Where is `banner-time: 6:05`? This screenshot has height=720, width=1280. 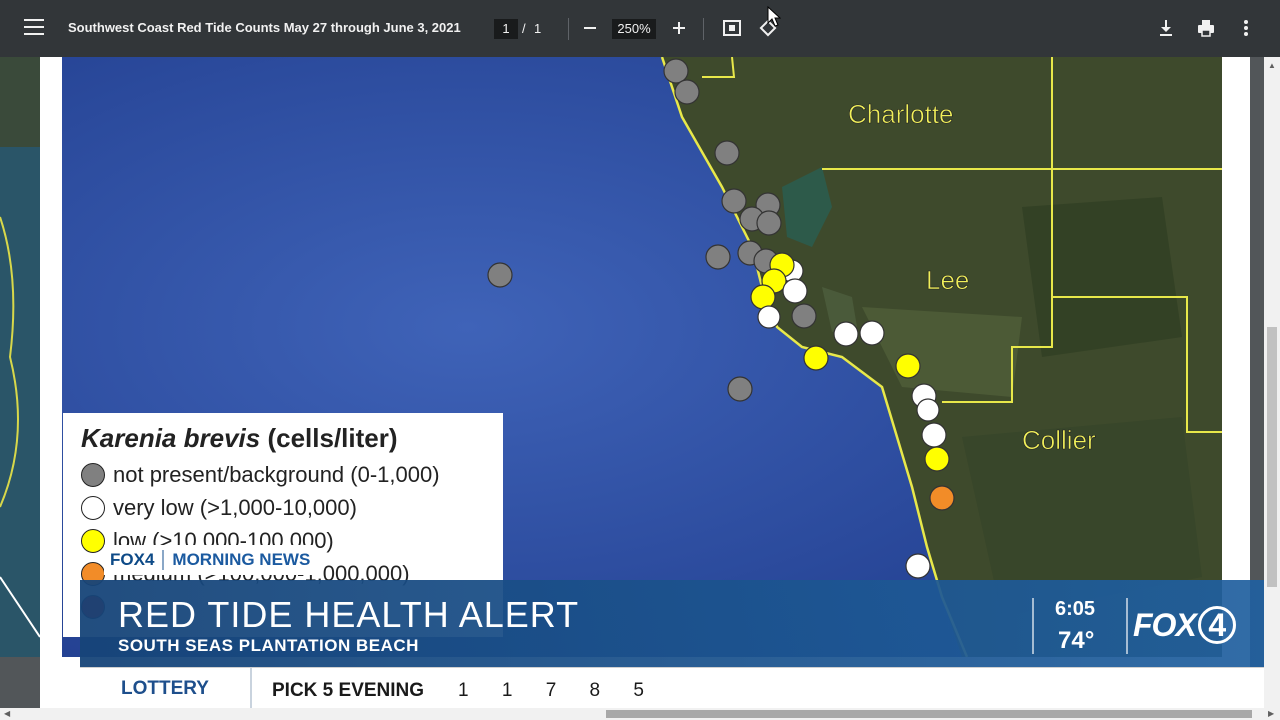 banner-time: 6:05 is located at coordinates (1075, 609).